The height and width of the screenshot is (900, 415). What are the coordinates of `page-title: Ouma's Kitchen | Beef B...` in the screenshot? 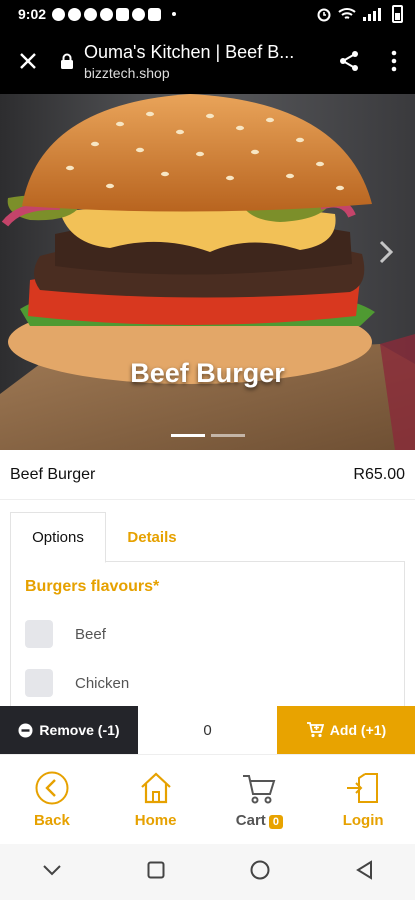 It's located at (189, 51).